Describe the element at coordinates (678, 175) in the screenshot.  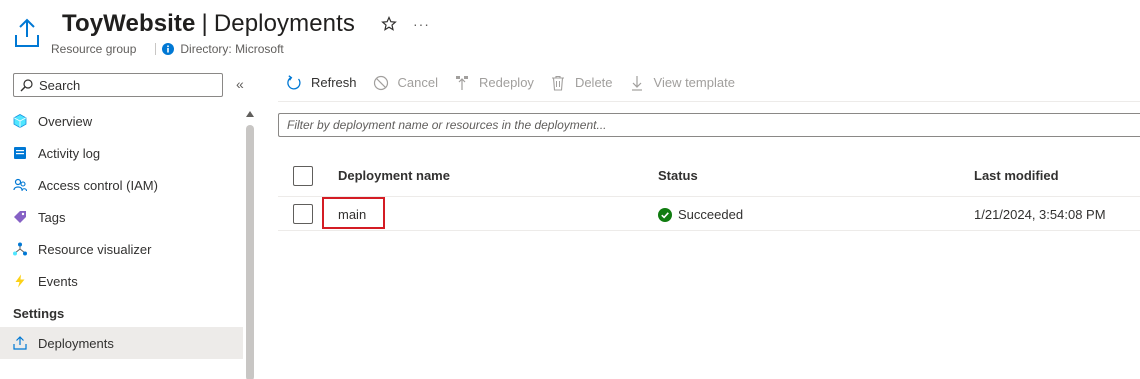
I see `column-header-status: Status` at that location.